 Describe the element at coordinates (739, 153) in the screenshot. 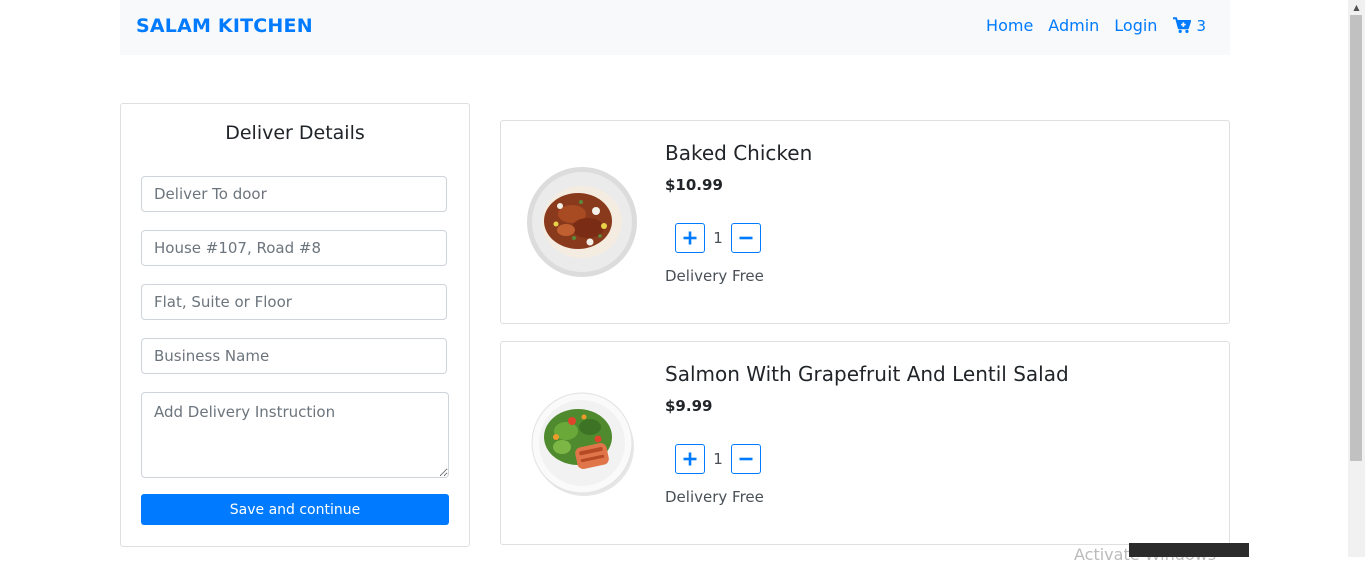

I see `product-name: Baked Chicken` at that location.